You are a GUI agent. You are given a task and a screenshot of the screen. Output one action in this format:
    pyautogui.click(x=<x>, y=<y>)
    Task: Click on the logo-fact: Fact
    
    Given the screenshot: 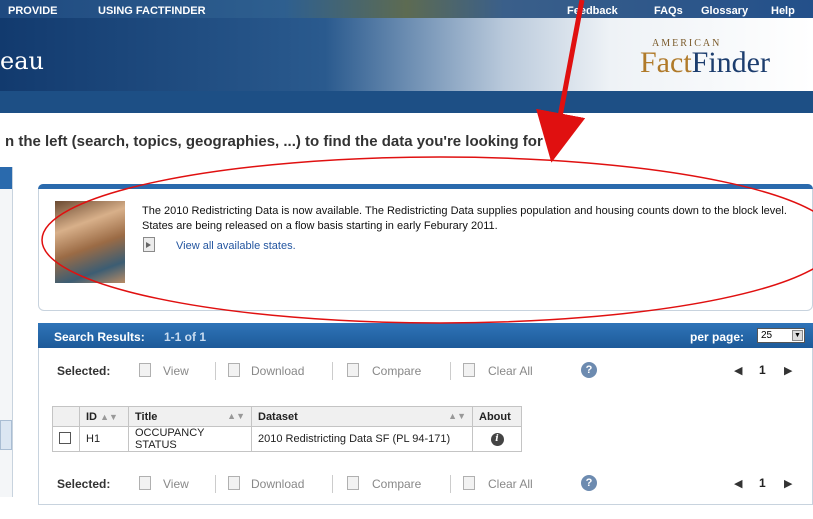 What is the action you would take?
    pyautogui.click(x=666, y=62)
    